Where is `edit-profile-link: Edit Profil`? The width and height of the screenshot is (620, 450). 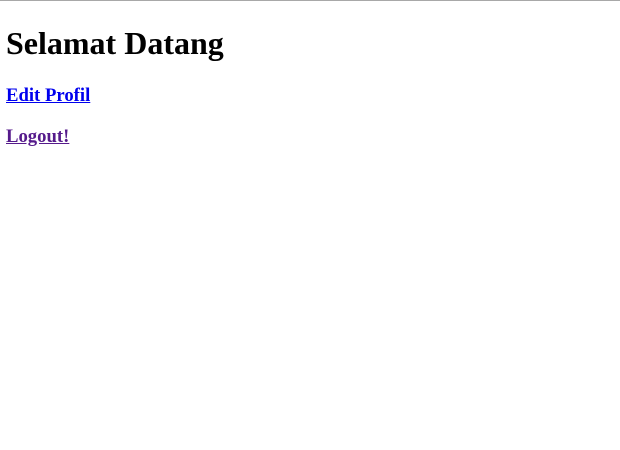 edit-profile-link: Edit Profil is located at coordinates (48, 95).